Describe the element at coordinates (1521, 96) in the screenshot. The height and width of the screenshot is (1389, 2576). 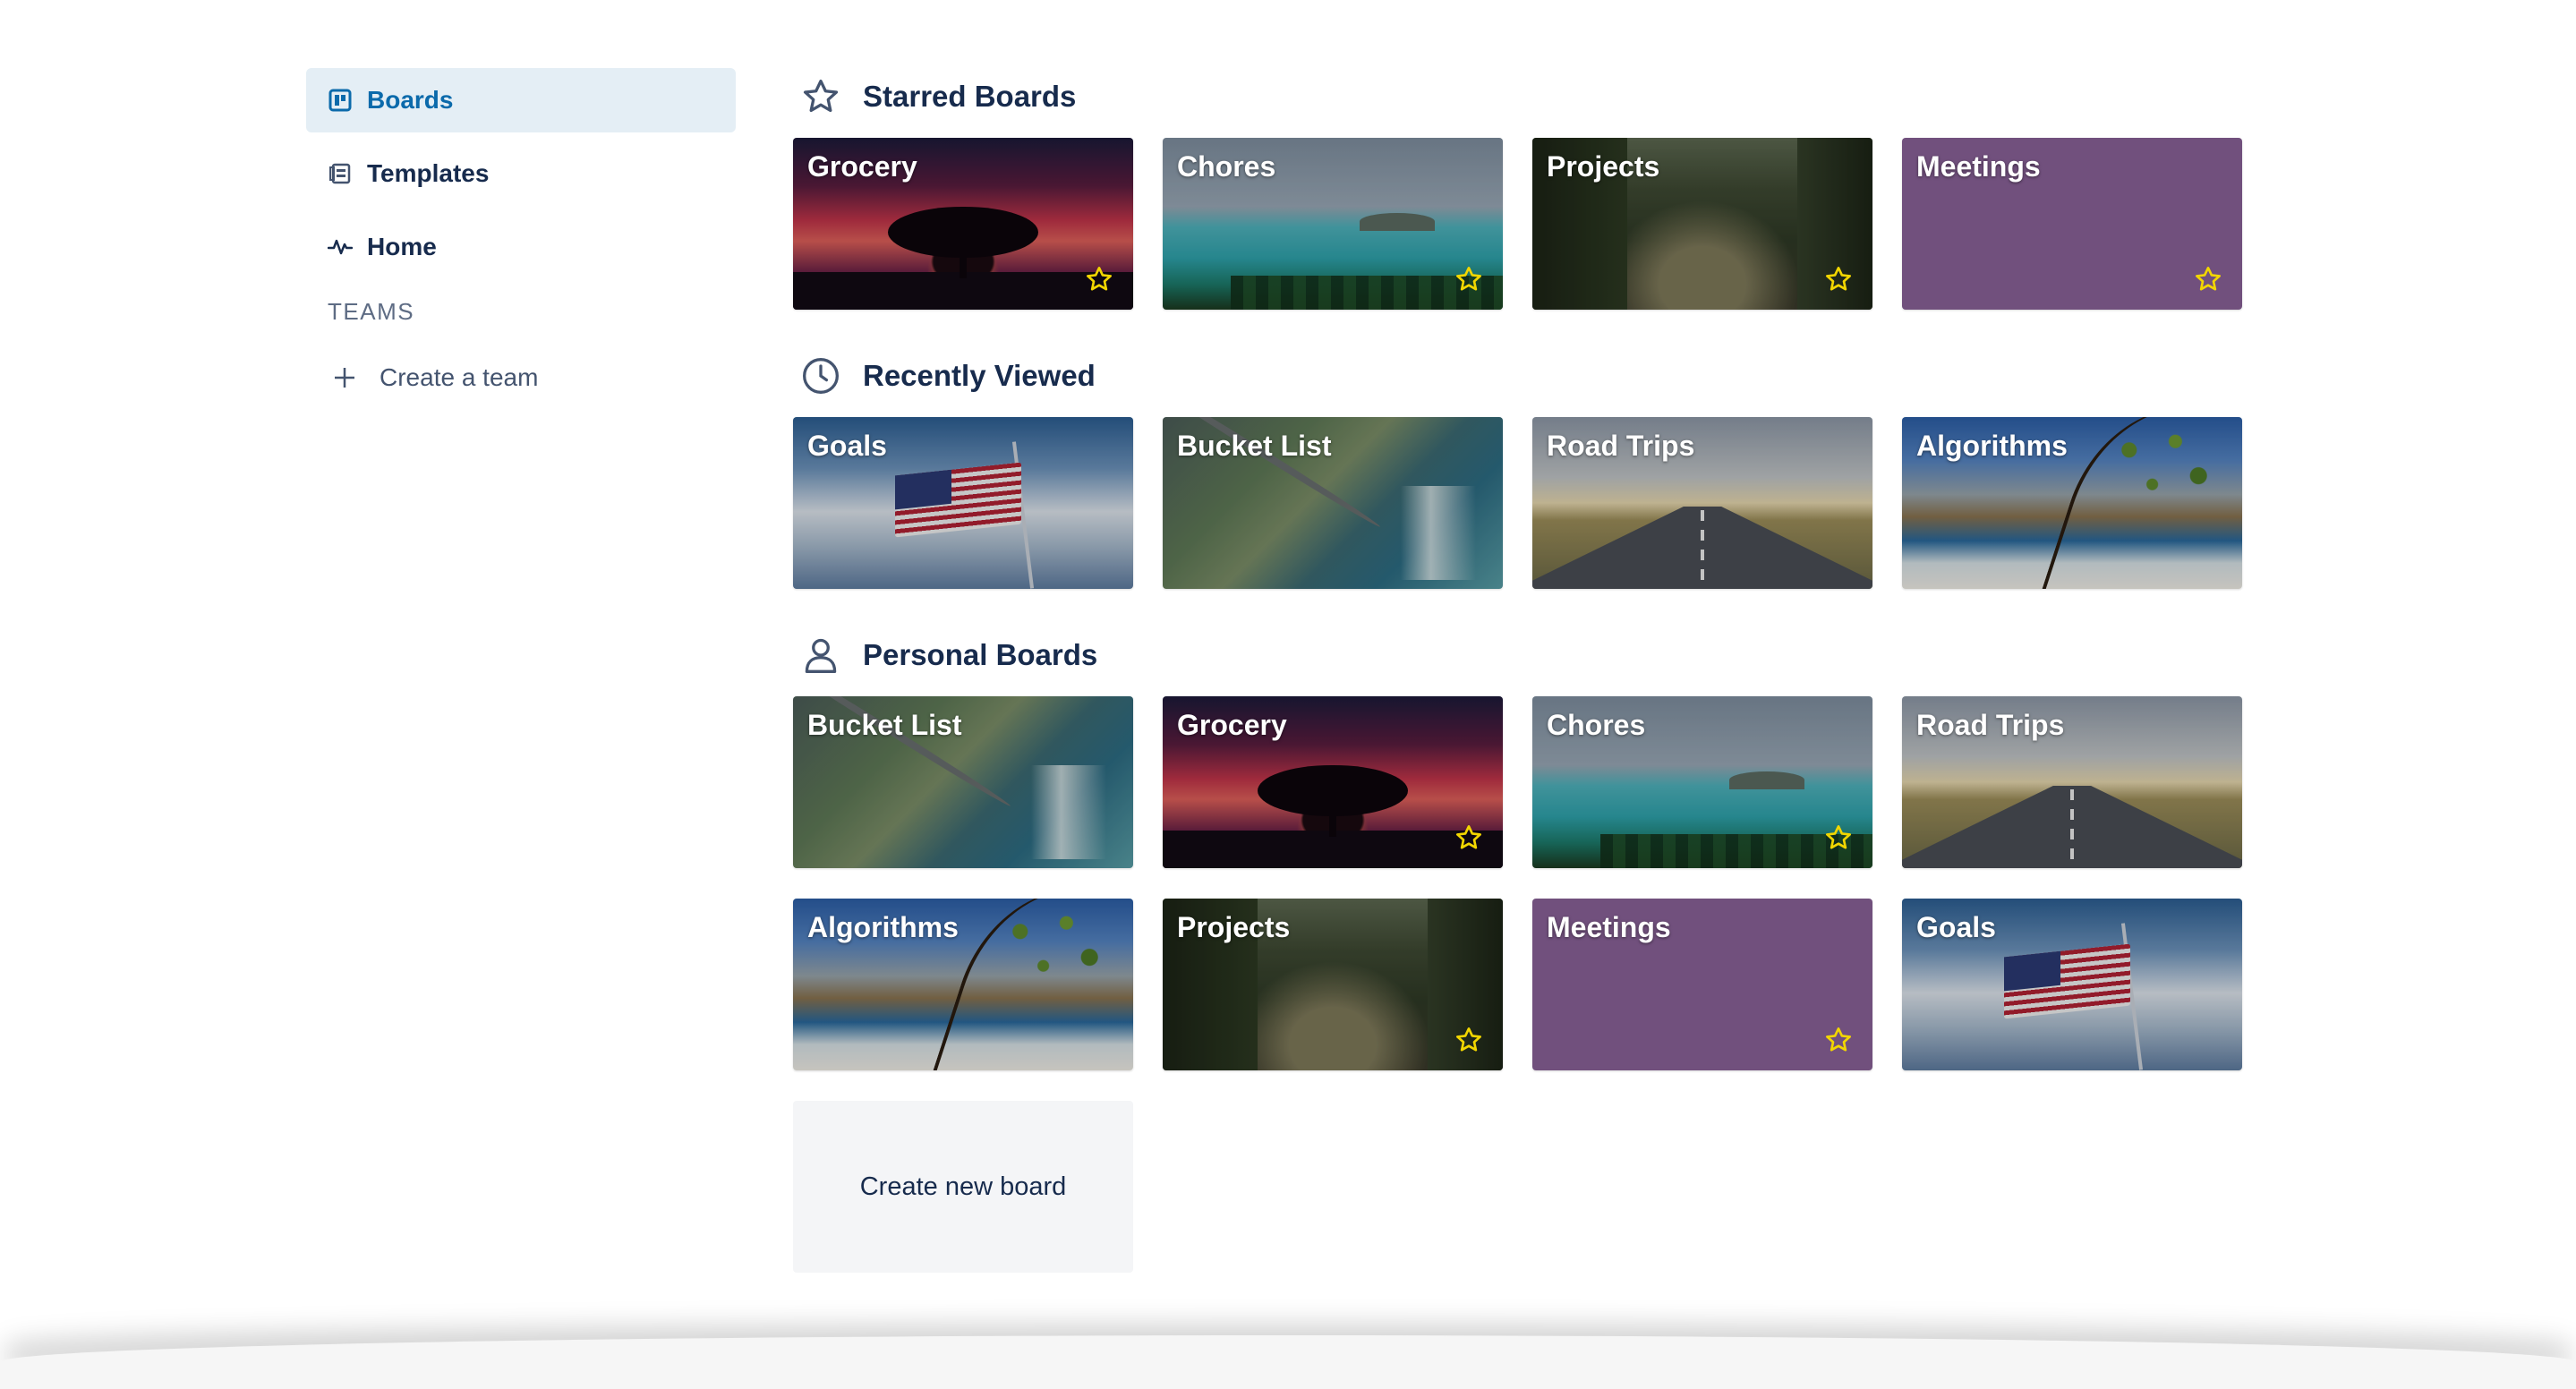
I see `section-header: Starred Boards` at that location.